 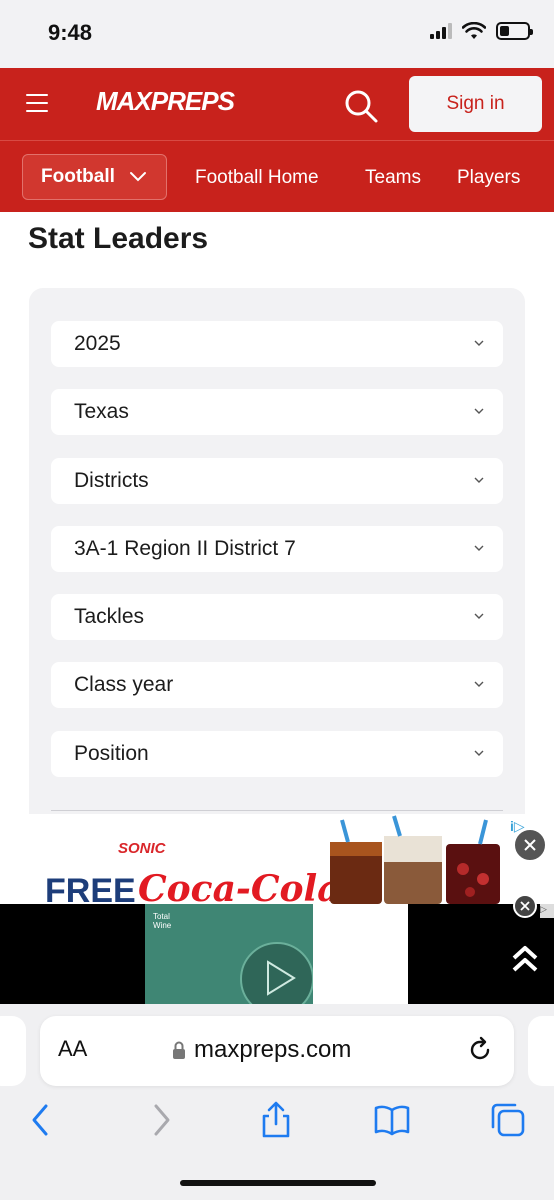 I want to click on season-select-value: 2025, so click(x=97, y=343).